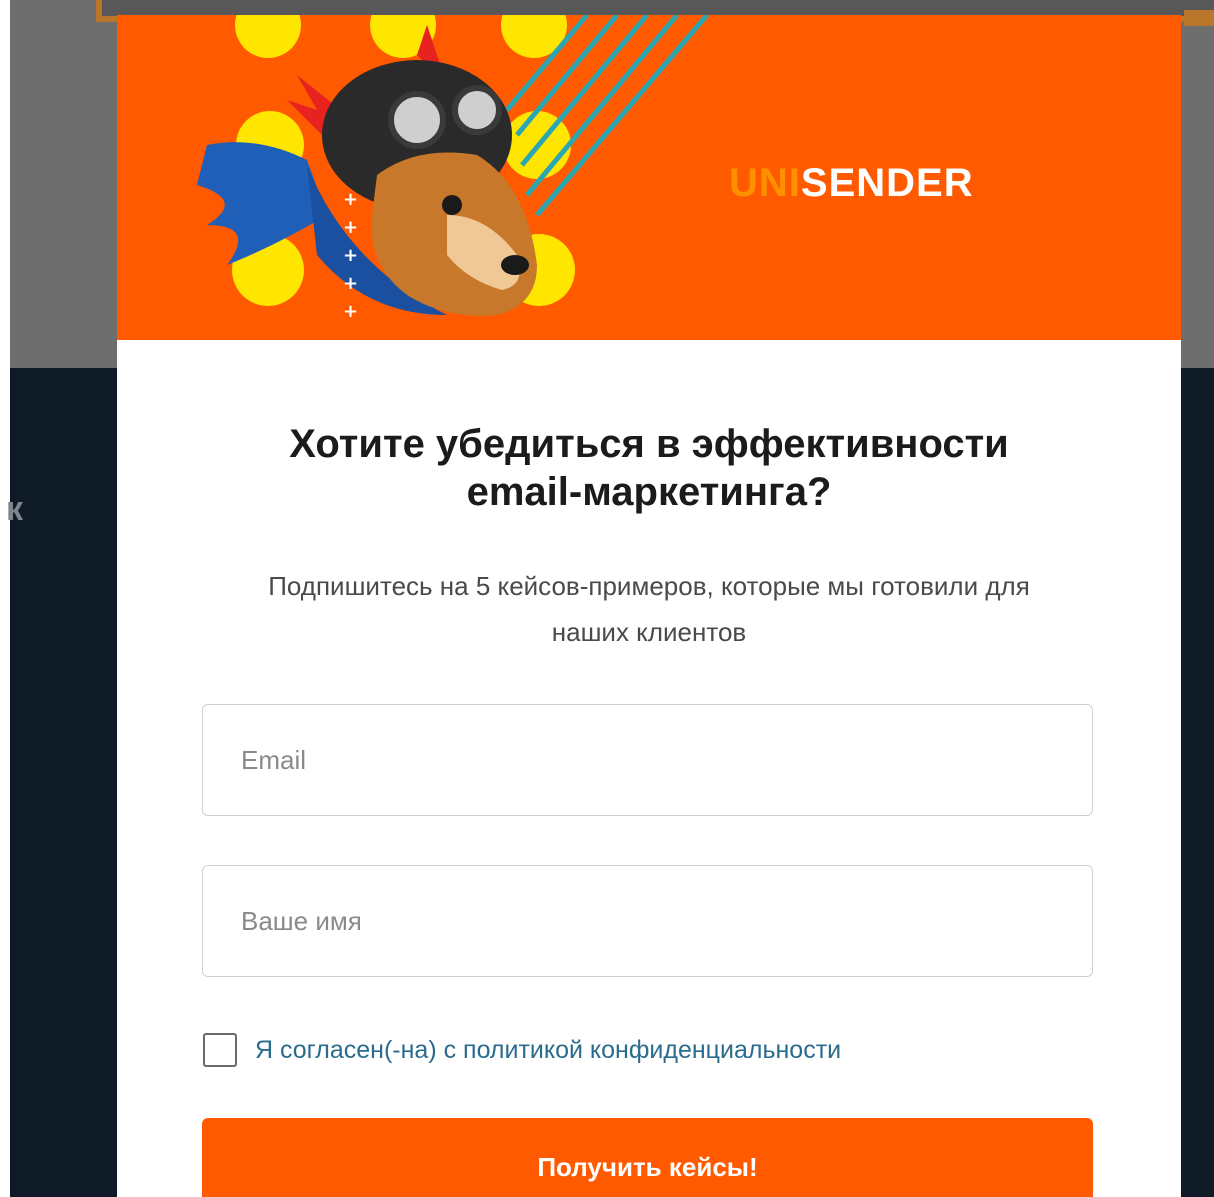  Describe the element at coordinates (15, 509) in the screenshot. I see `background-partial-label: к` at that location.